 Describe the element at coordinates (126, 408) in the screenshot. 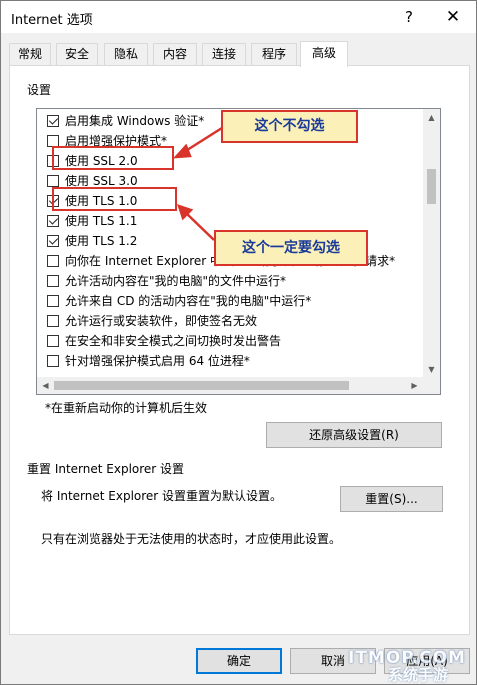

I see `restart-note: *在重新启动你的计算机后生效` at that location.